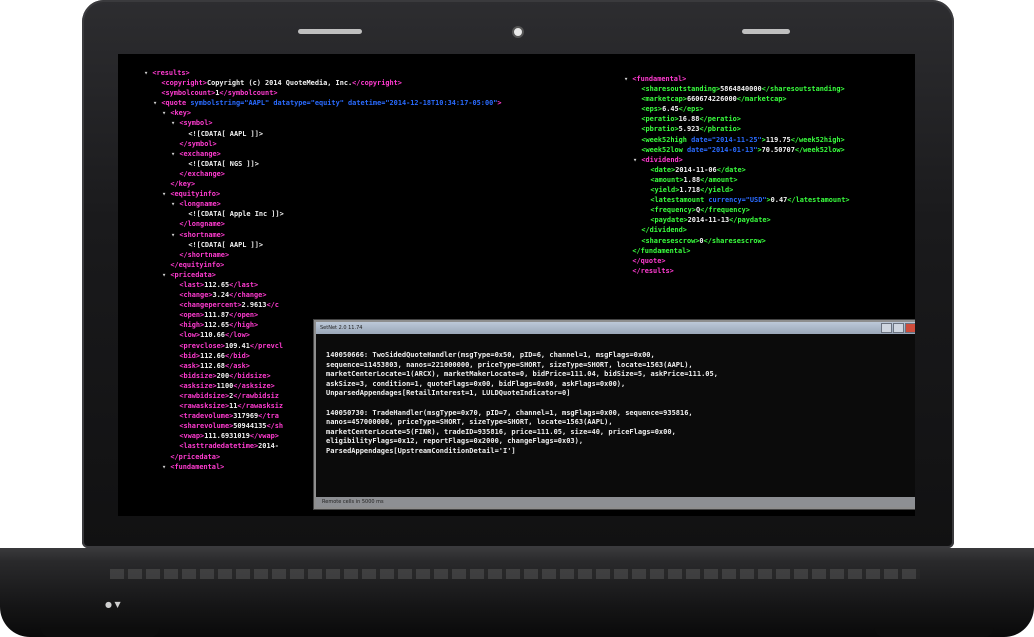 The height and width of the screenshot is (637, 1034). What do you see at coordinates (259, 103) in the screenshot?
I see `xml-token: "AAPL"` at bounding box center [259, 103].